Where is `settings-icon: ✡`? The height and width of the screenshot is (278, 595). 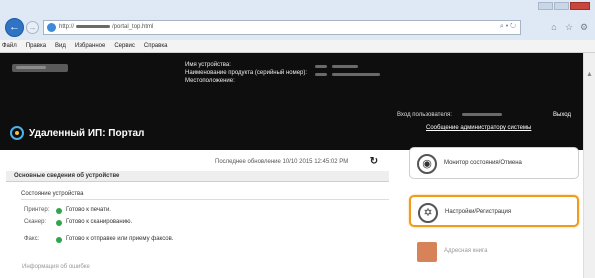 settings-icon: ✡ is located at coordinates (428, 213).